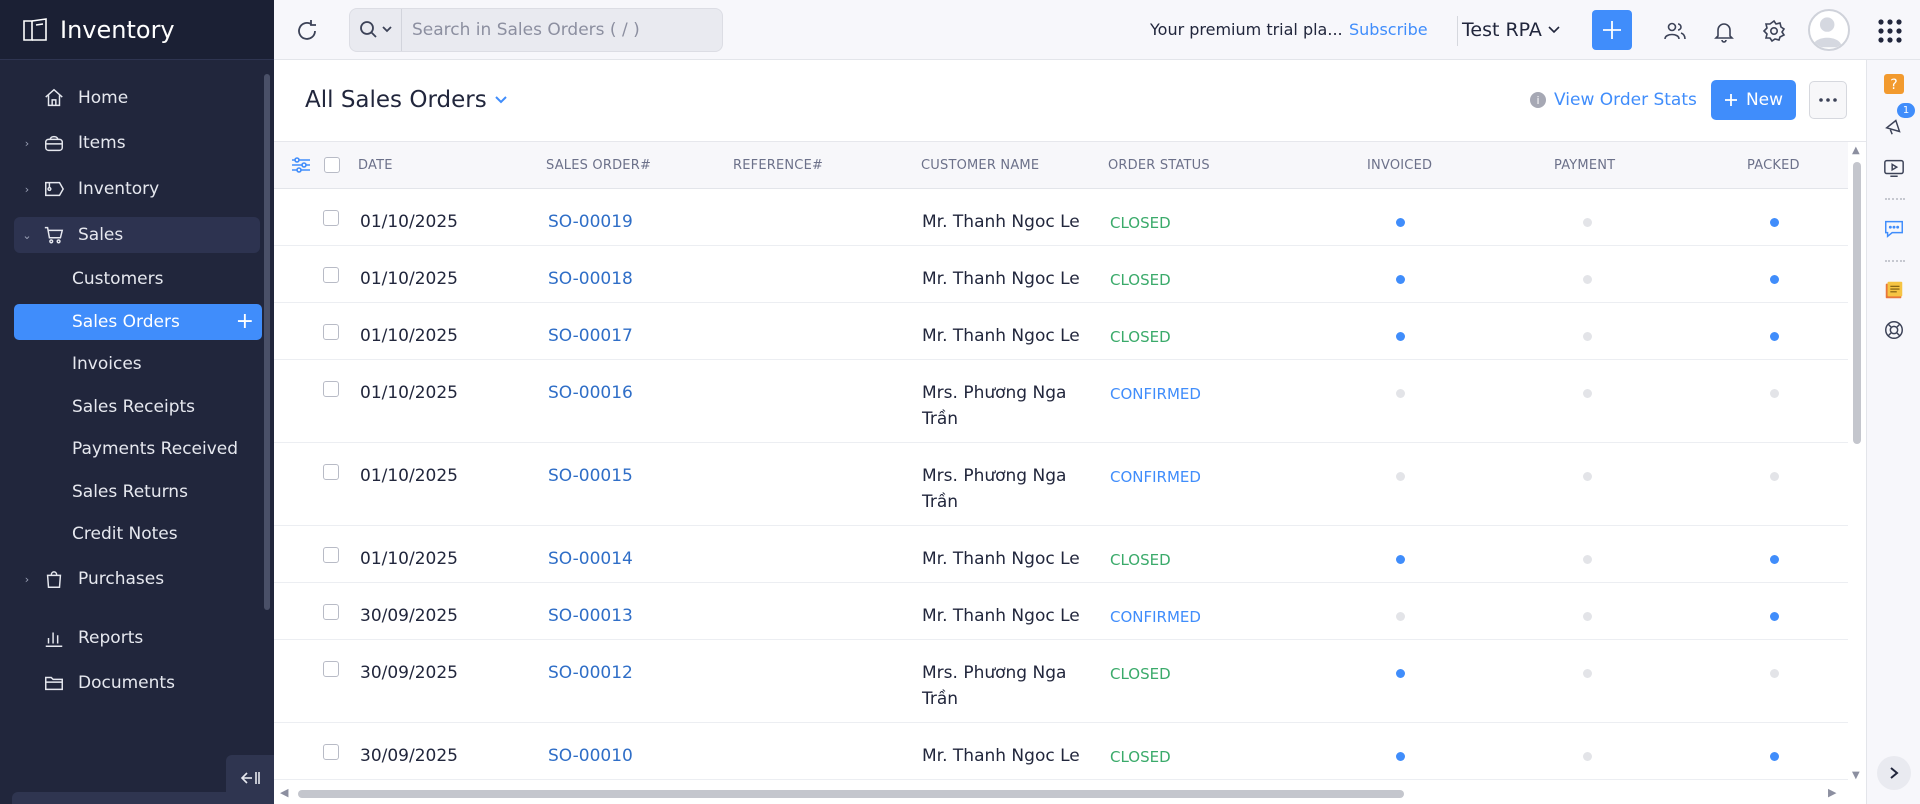 Image resolution: width=1920 pixels, height=804 pixels. What do you see at coordinates (590, 673) in the screenshot?
I see `cell-sales-order-link: SO-00012` at bounding box center [590, 673].